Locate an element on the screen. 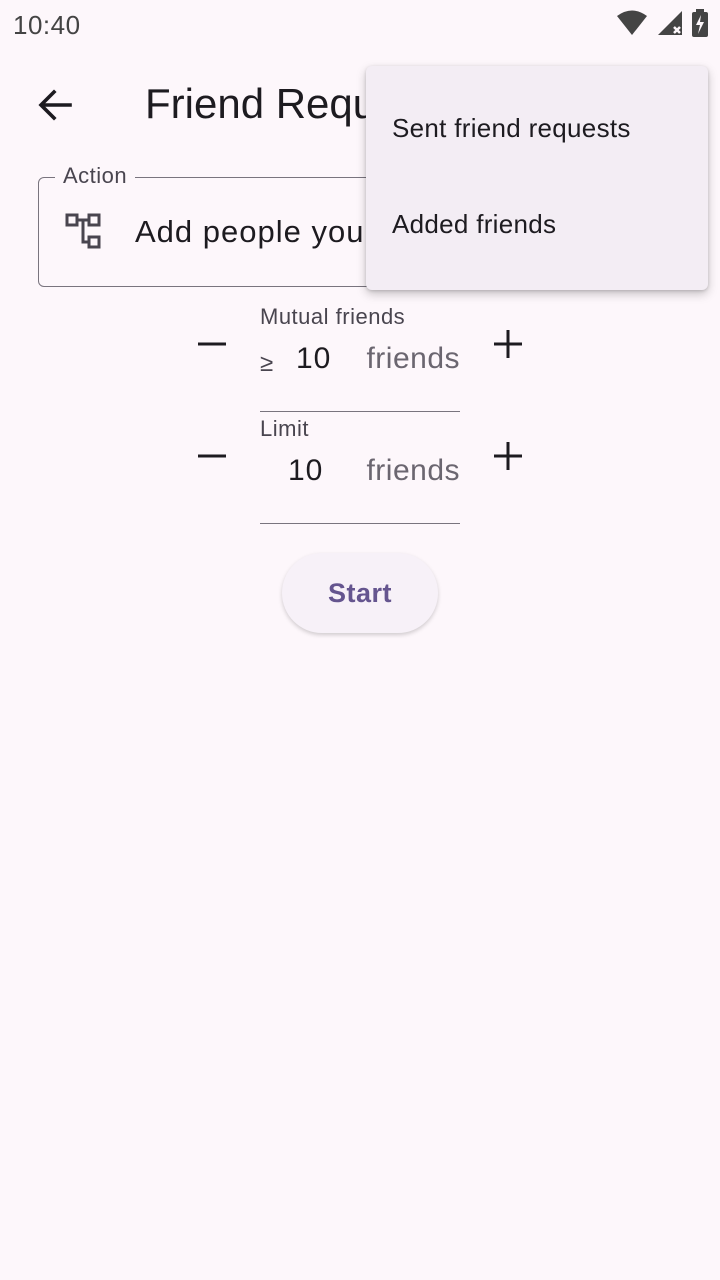 The height and width of the screenshot is (1280, 720). cell-signal-icon is located at coordinates (670, 23).